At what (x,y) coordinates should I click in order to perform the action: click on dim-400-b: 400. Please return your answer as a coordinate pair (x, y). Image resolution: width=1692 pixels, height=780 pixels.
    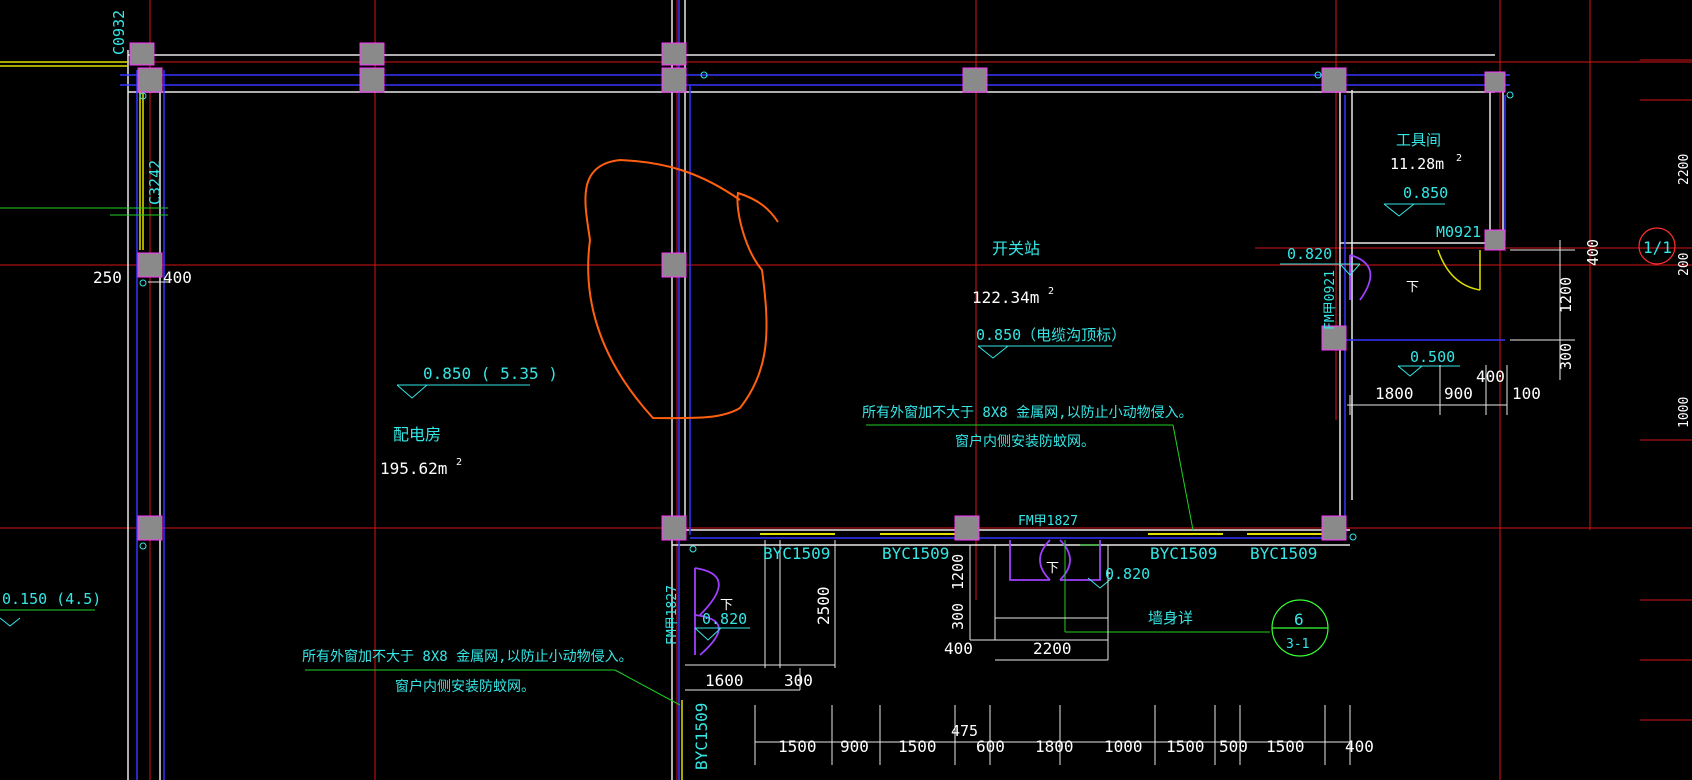
    Looking at the image, I should click on (958, 648).